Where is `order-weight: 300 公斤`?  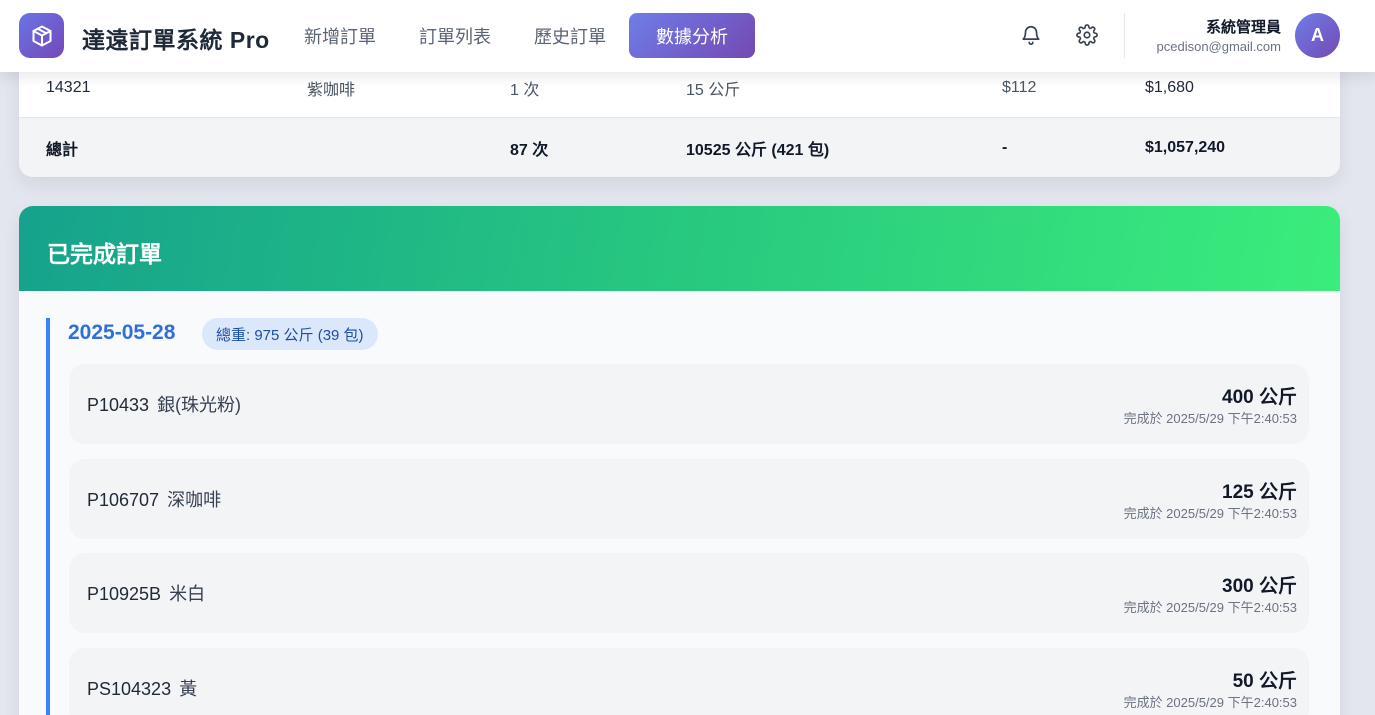
order-weight: 300 公斤 is located at coordinates (1259, 586).